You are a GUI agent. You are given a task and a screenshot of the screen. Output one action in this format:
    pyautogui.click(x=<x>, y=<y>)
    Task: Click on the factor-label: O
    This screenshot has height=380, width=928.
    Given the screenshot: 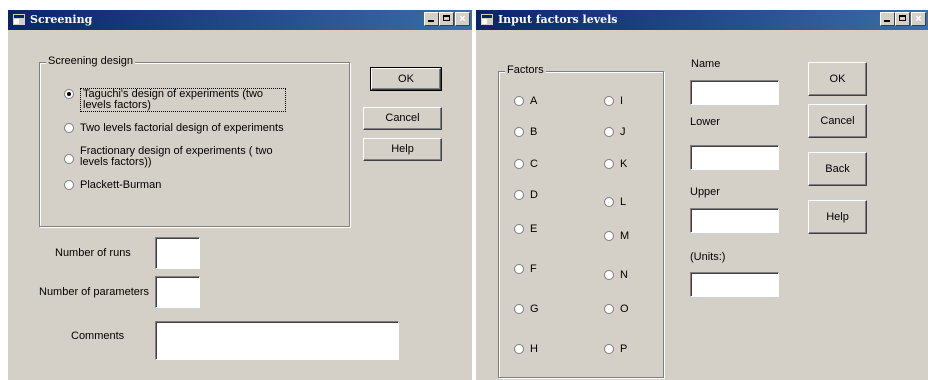 What is the action you would take?
    pyautogui.click(x=624, y=309)
    